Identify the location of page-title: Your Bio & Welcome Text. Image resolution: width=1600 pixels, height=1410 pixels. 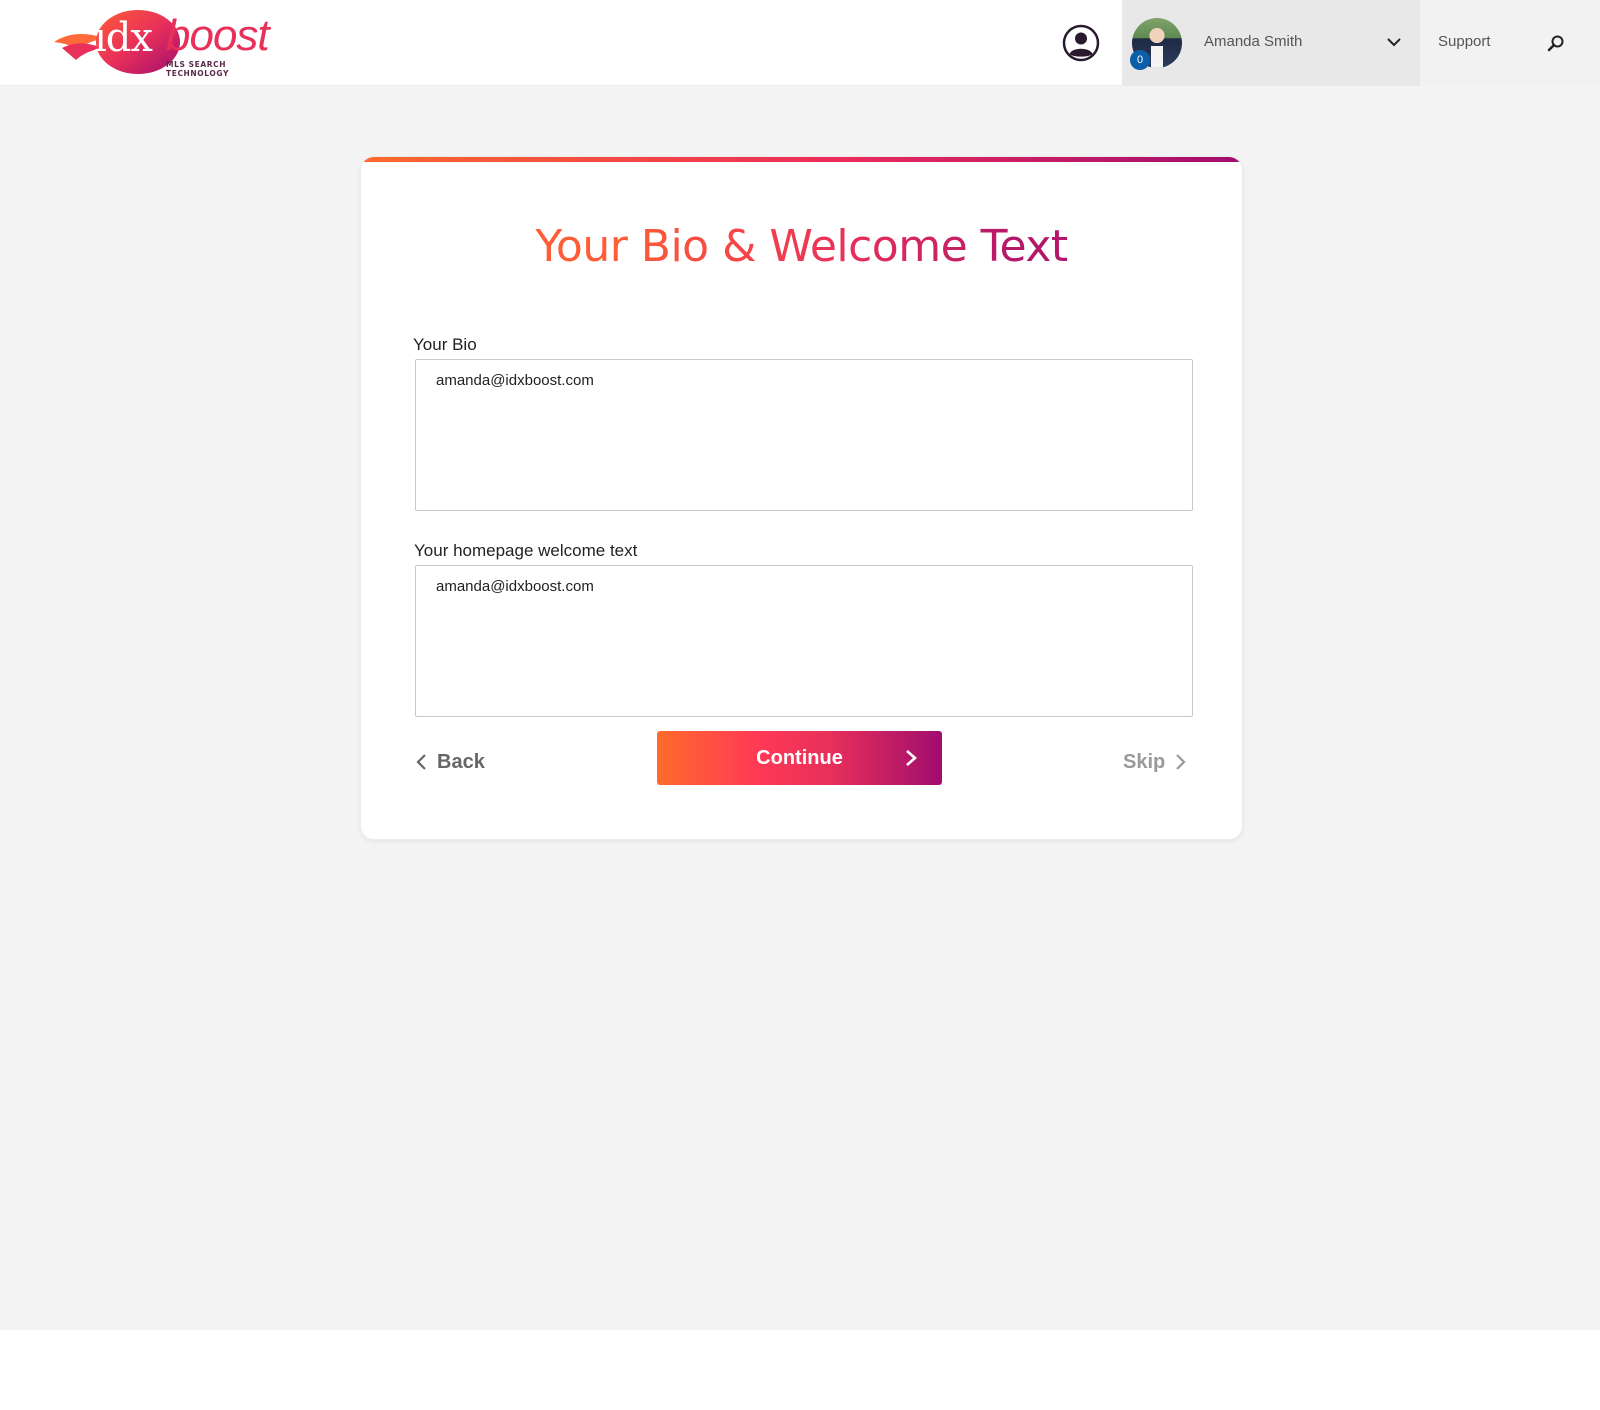
(801, 246).